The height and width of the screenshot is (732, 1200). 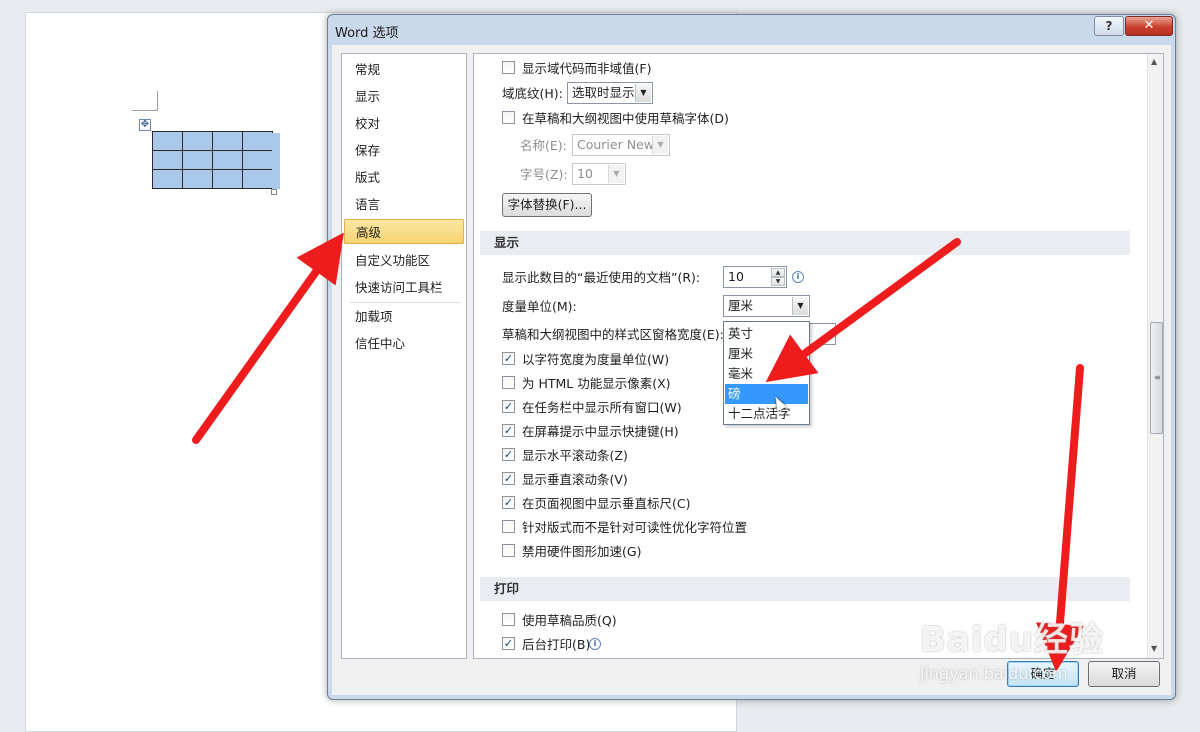 I want to click on field-shading-select: 选取时显示 ▼, so click(x=610, y=93).